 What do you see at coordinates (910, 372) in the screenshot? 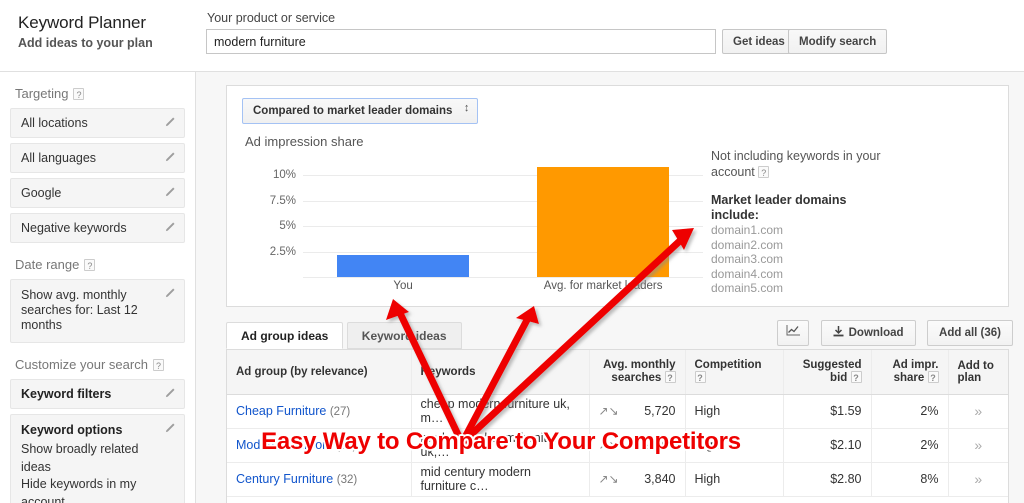
I see `column-header-ad-impr-share: Ad impr. share ?` at bounding box center [910, 372].